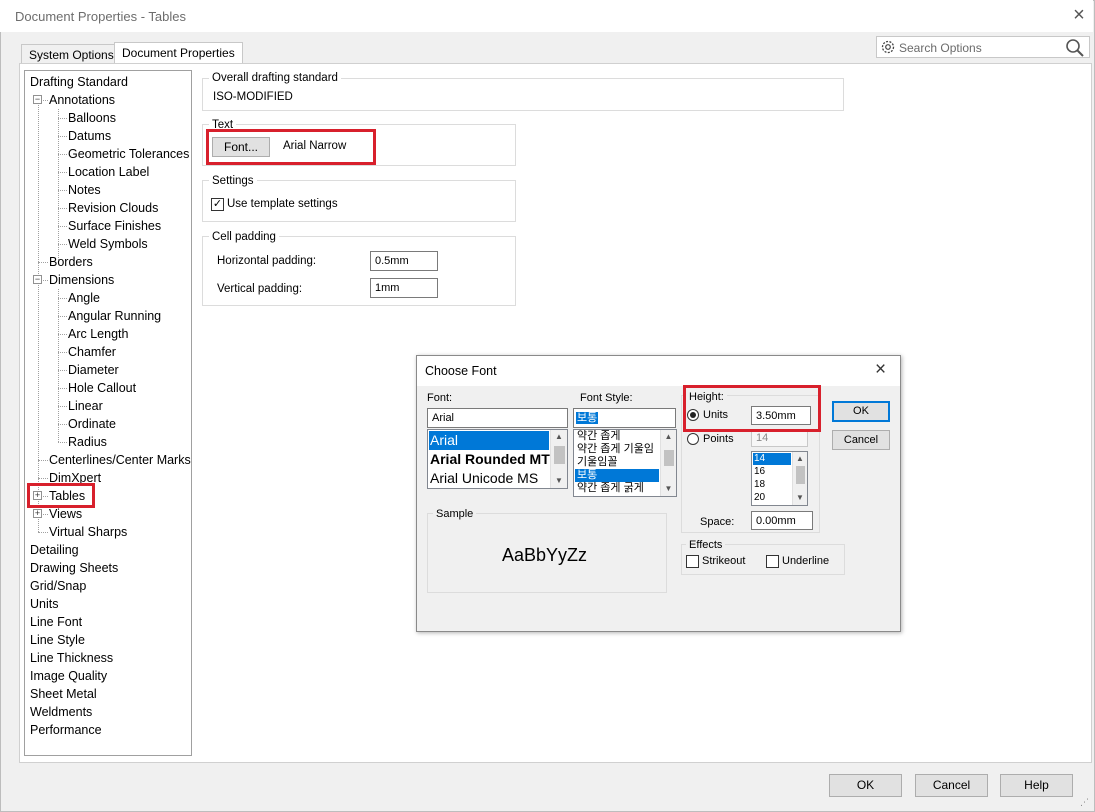 This screenshot has width=1095, height=812. Describe the element at coordinates (779, 438) in the screenshot. I see `points-input: 14` at that location.